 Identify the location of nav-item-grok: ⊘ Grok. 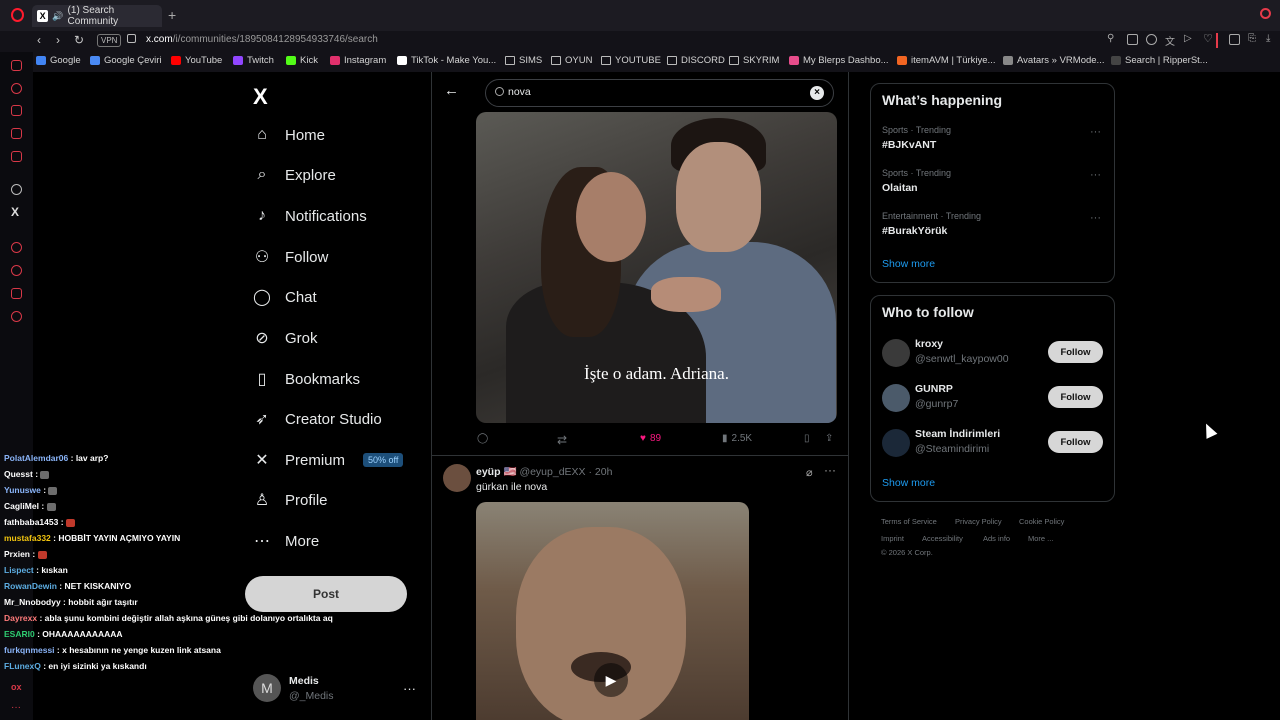
(285, 338).